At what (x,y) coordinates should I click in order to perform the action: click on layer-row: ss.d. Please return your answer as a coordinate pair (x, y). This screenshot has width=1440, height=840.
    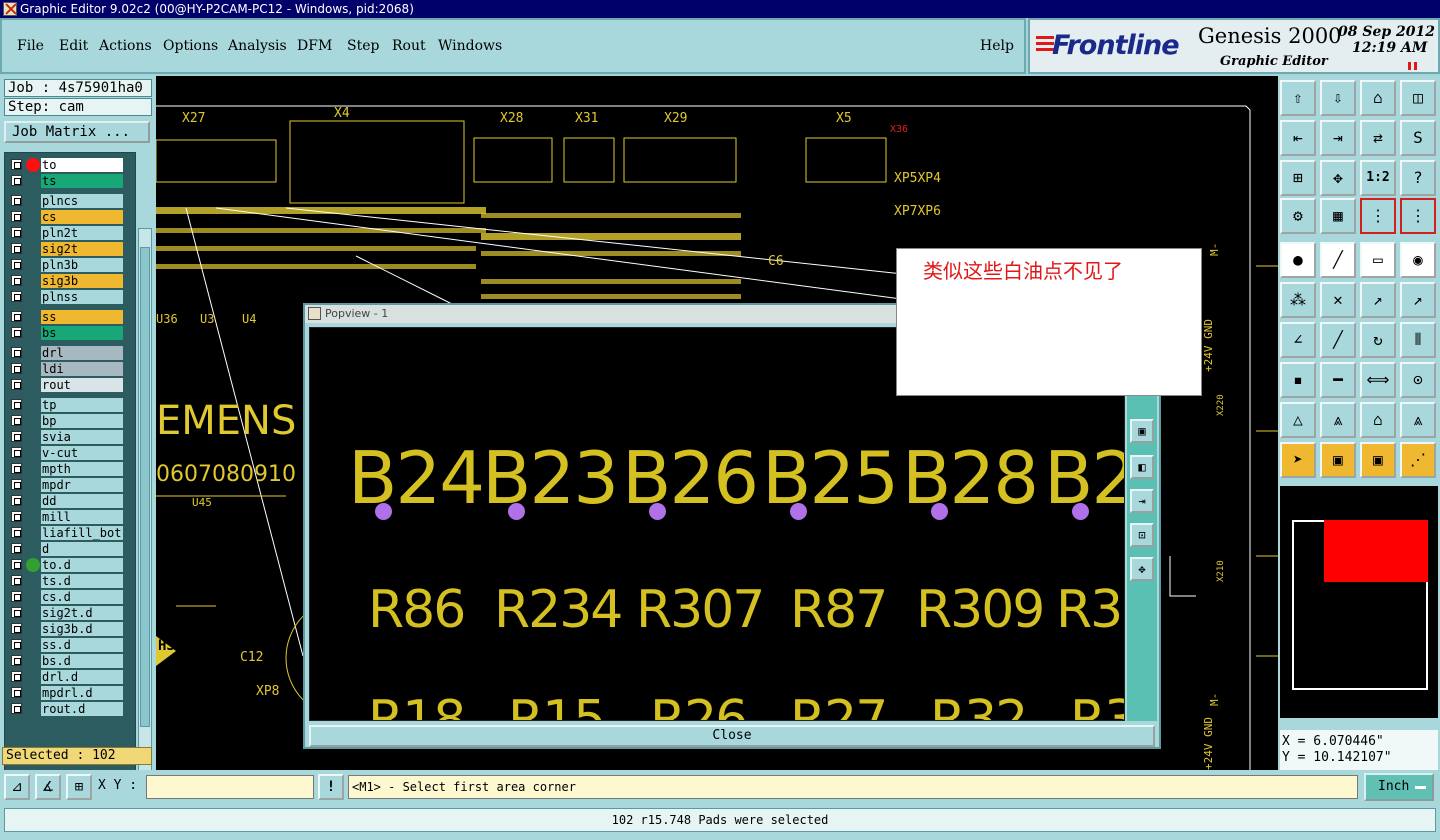
    Looking at the image, I should click on (70, 645).